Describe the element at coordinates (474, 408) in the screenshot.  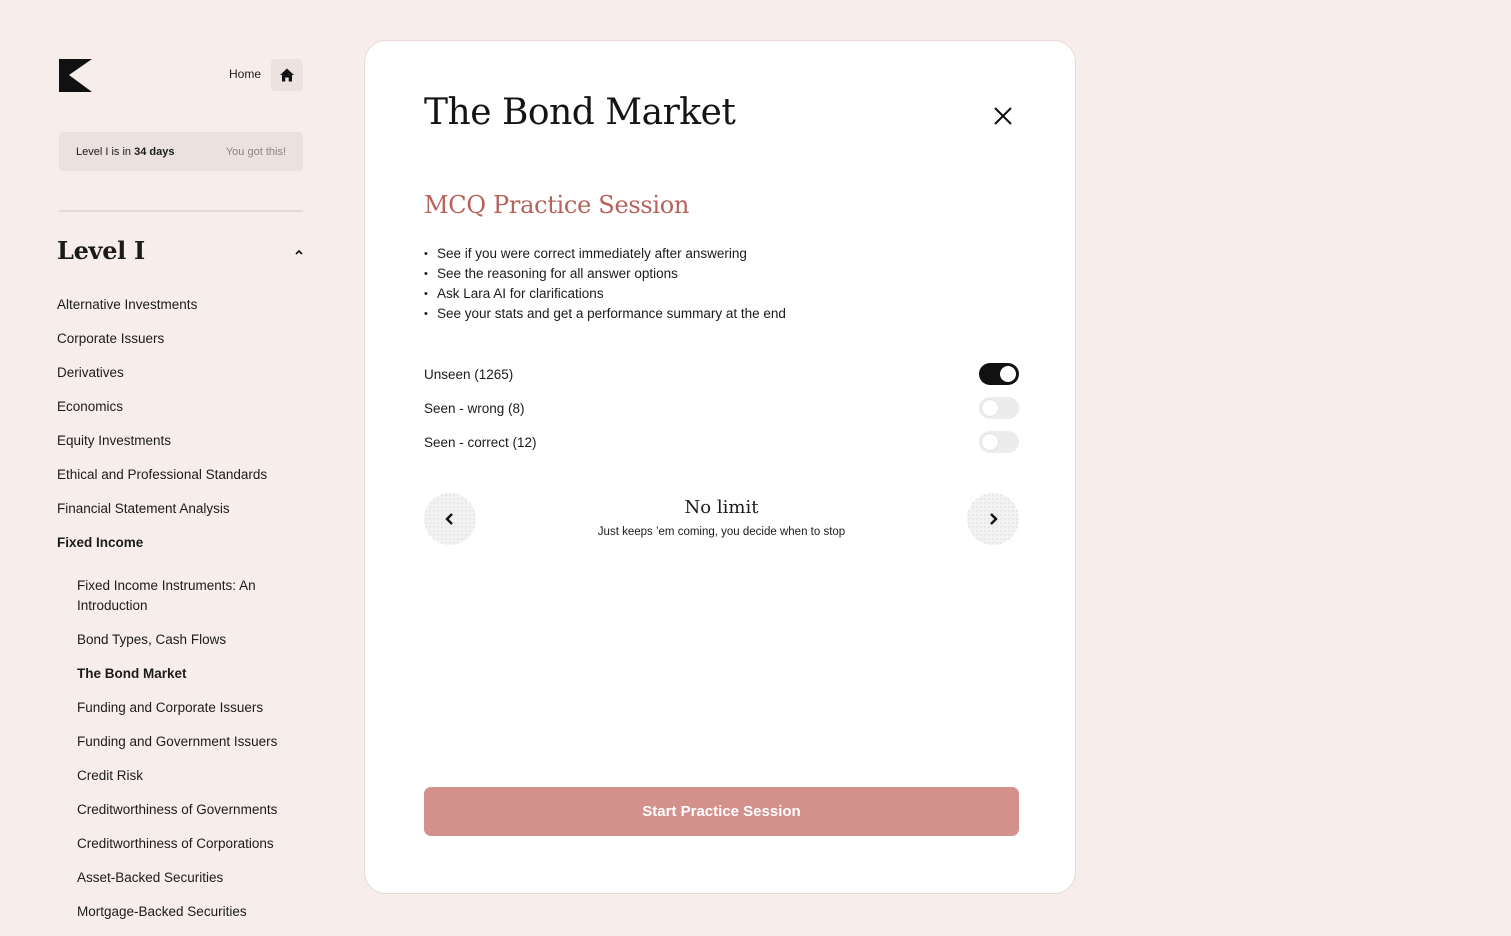
I see `filter-label: Seen - wrong (8)` at that location.